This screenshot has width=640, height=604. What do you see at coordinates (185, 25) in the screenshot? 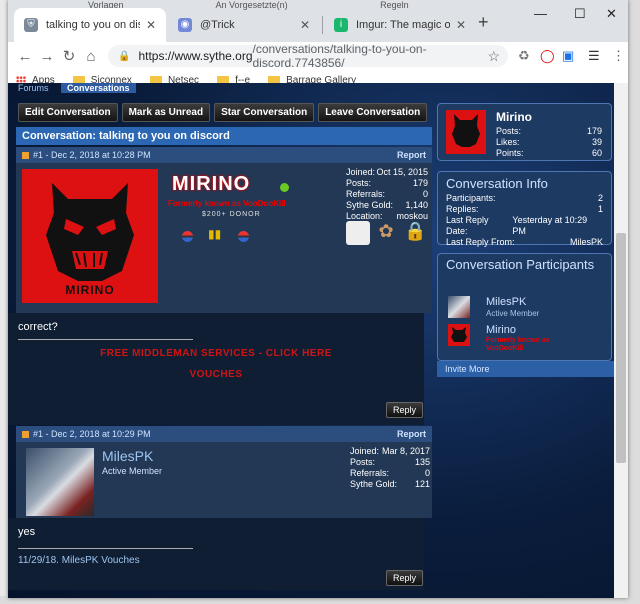
I see `discord-icon: ◉` at bounding box center [185, 25].